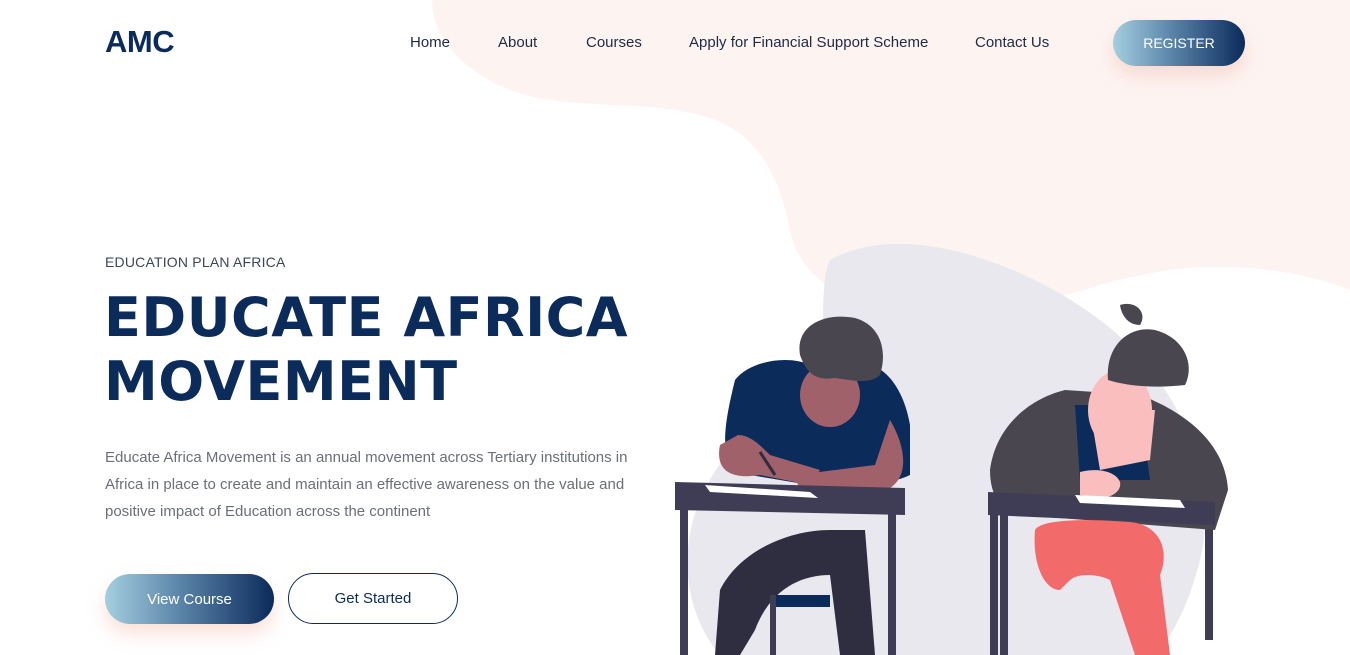 The height and width of the screenshot is (655, 1350). What do you see at coordinates (195, 262) in the screenshot?
I see `hero-eyebrow: EDUCATION PLAN AFRICA` at bounding box center [195, 262].